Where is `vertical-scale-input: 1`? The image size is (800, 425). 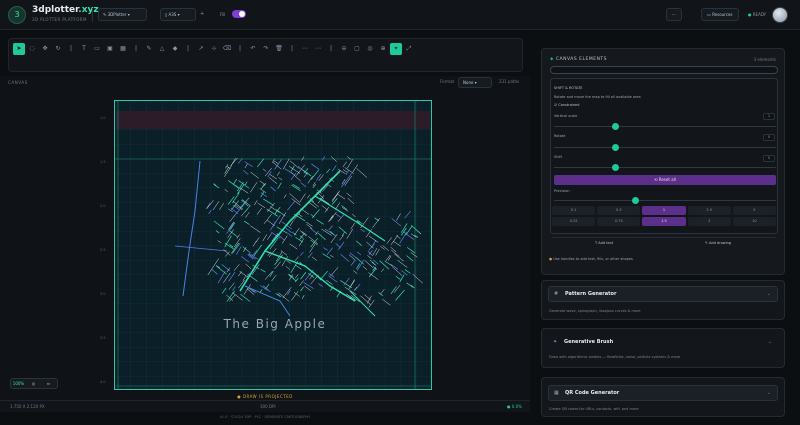
vertical-scale-input: 1 is located at coordinates (769, 116).